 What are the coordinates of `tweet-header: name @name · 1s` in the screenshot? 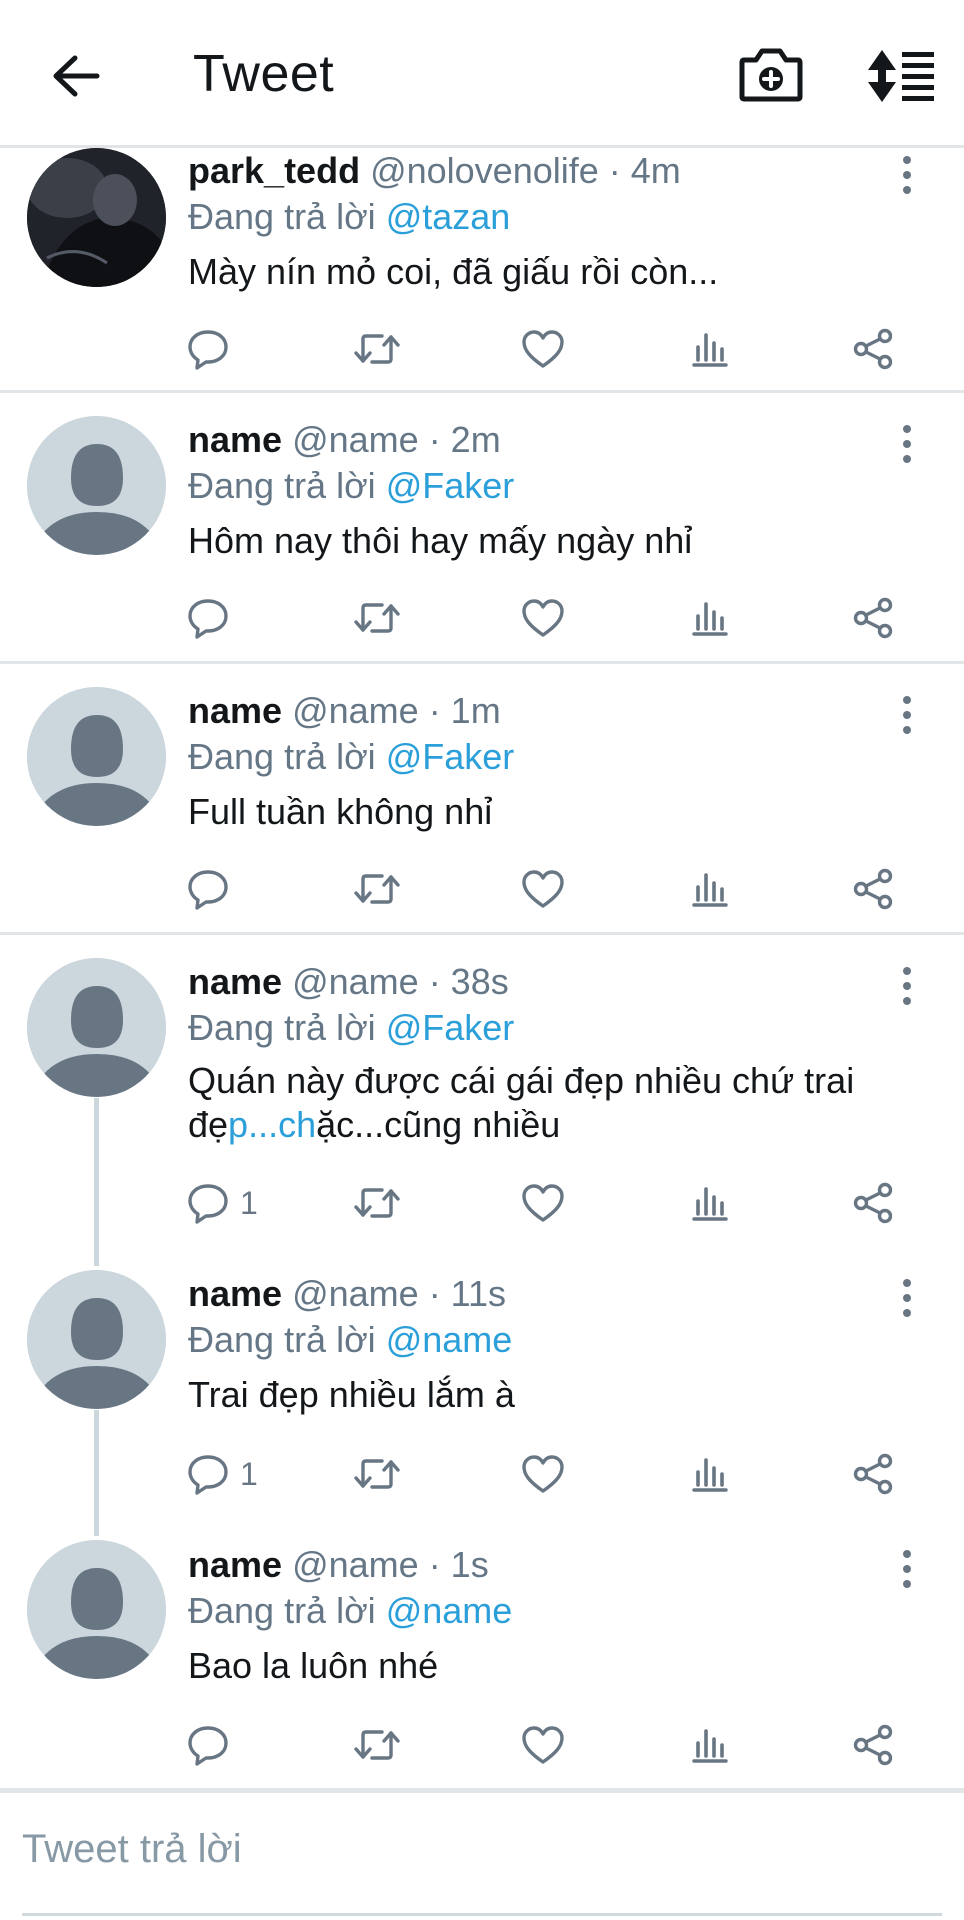 It's located at (338, 1565).